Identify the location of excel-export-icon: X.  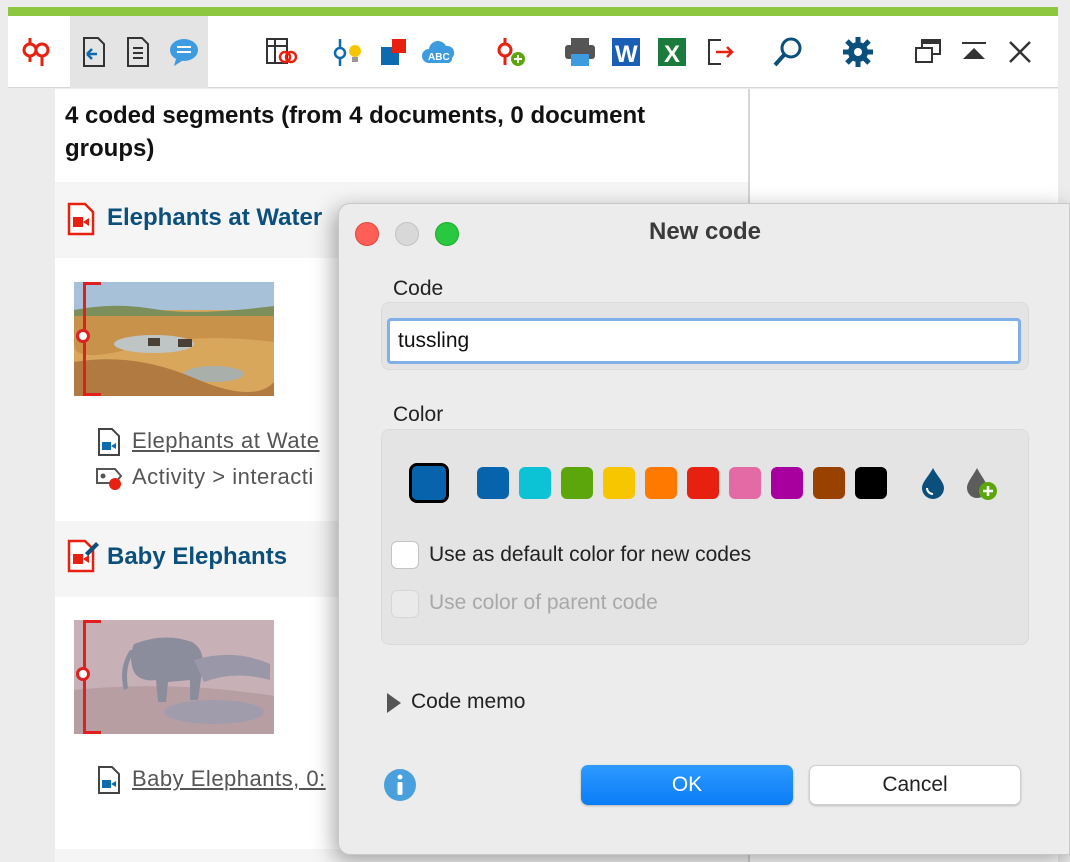
(672, 52).